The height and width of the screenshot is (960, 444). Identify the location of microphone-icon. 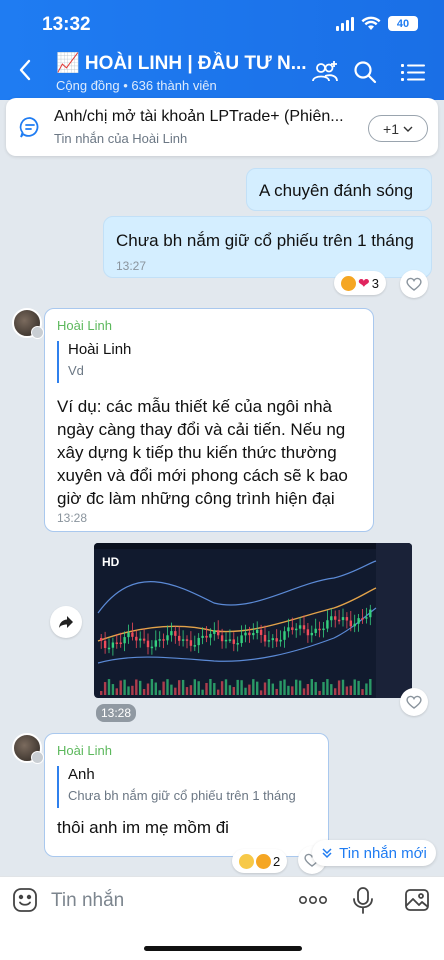
(363, 900).